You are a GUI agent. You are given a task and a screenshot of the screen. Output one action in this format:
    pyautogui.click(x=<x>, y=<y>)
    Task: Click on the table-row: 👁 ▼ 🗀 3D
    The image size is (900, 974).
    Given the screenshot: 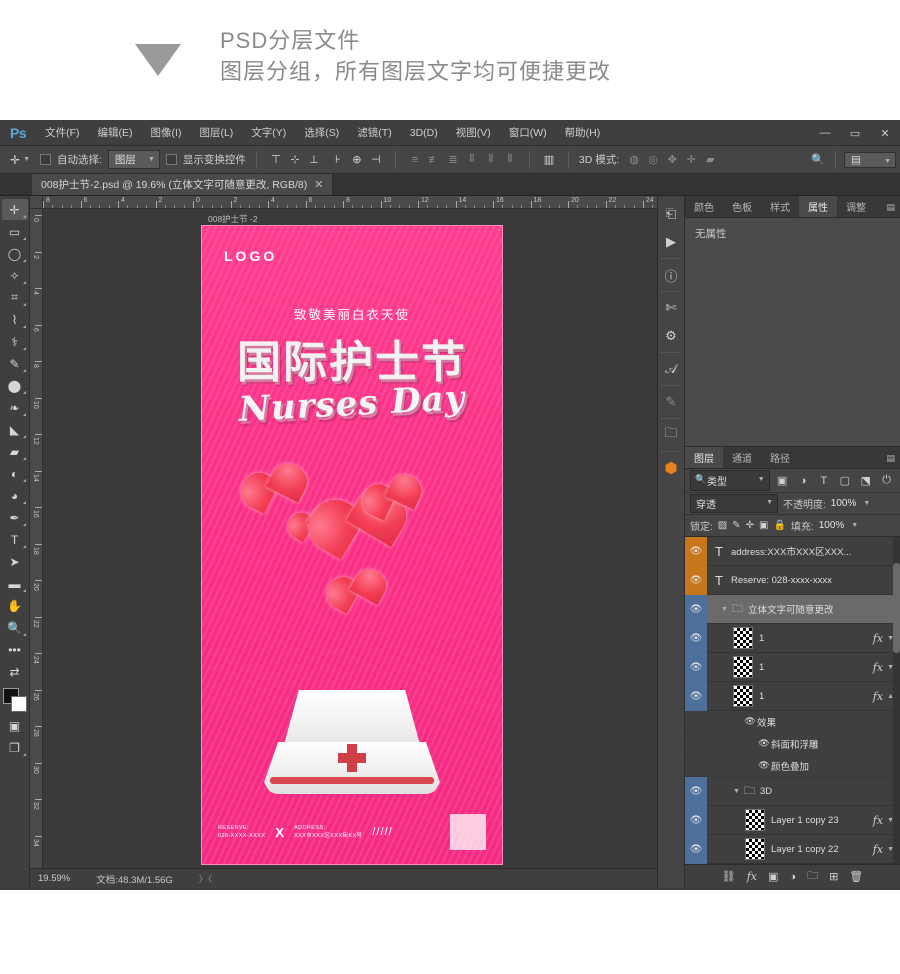 What is the action you would take?
    pyautogui.click(x=792, y=791)
    